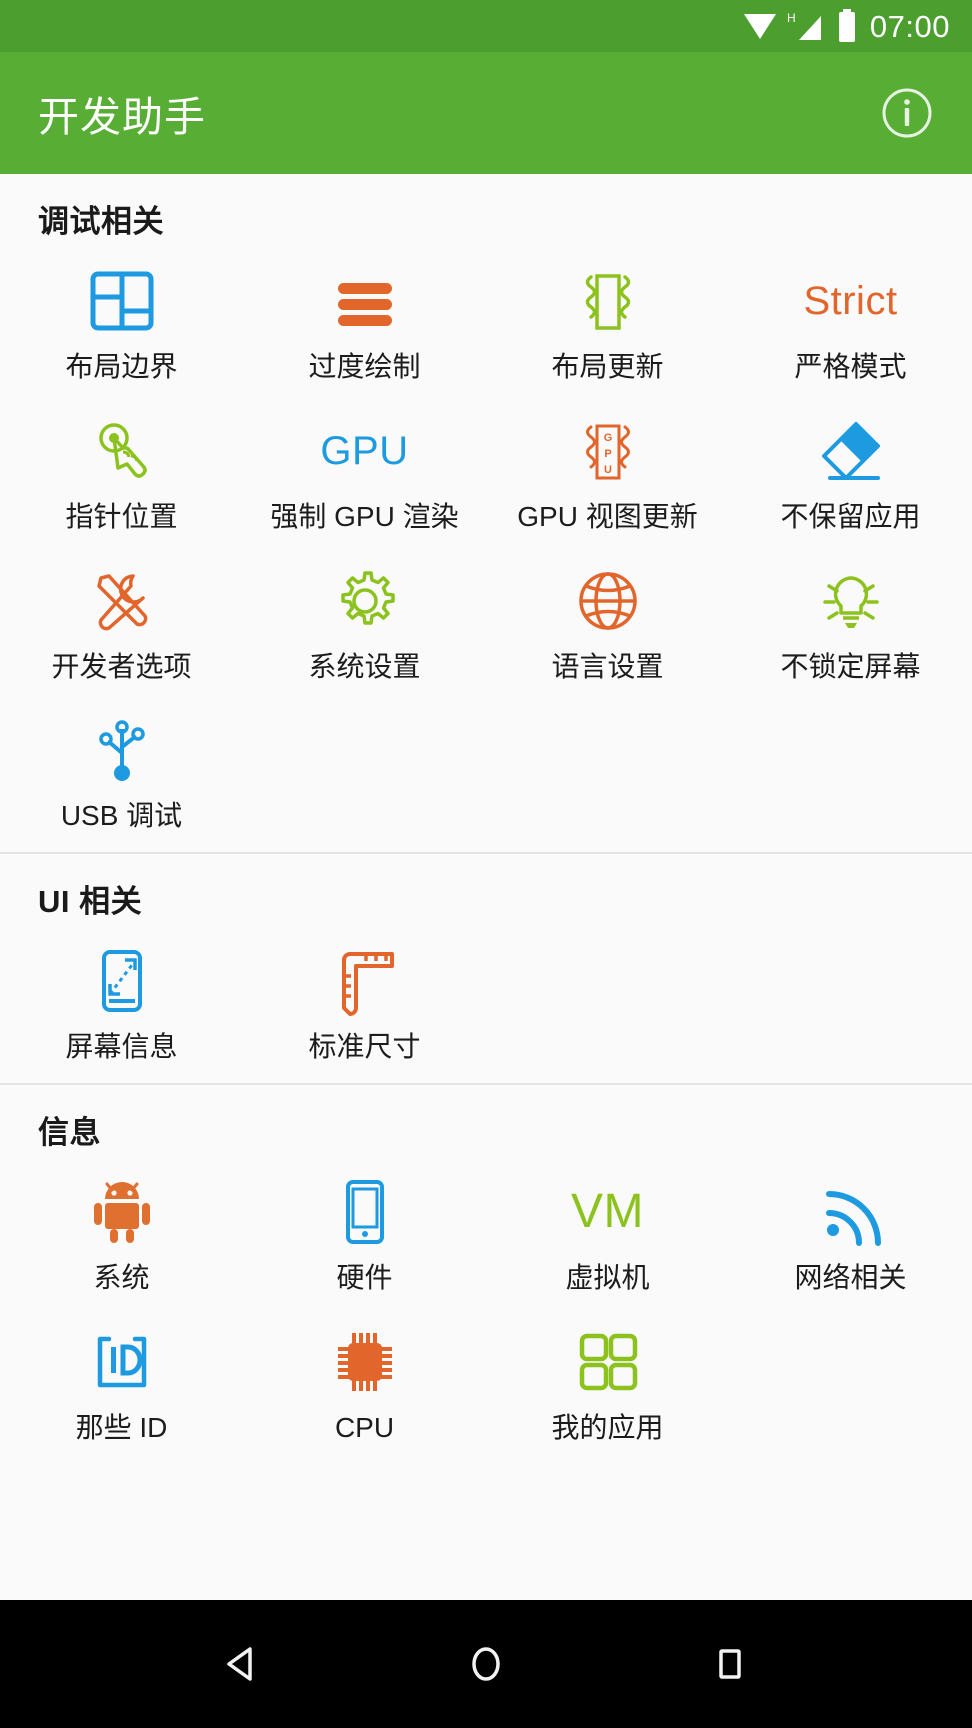 This screenshot has width=972, height=1728. I want to click on signal-h-icon: H, so click(804, 25).